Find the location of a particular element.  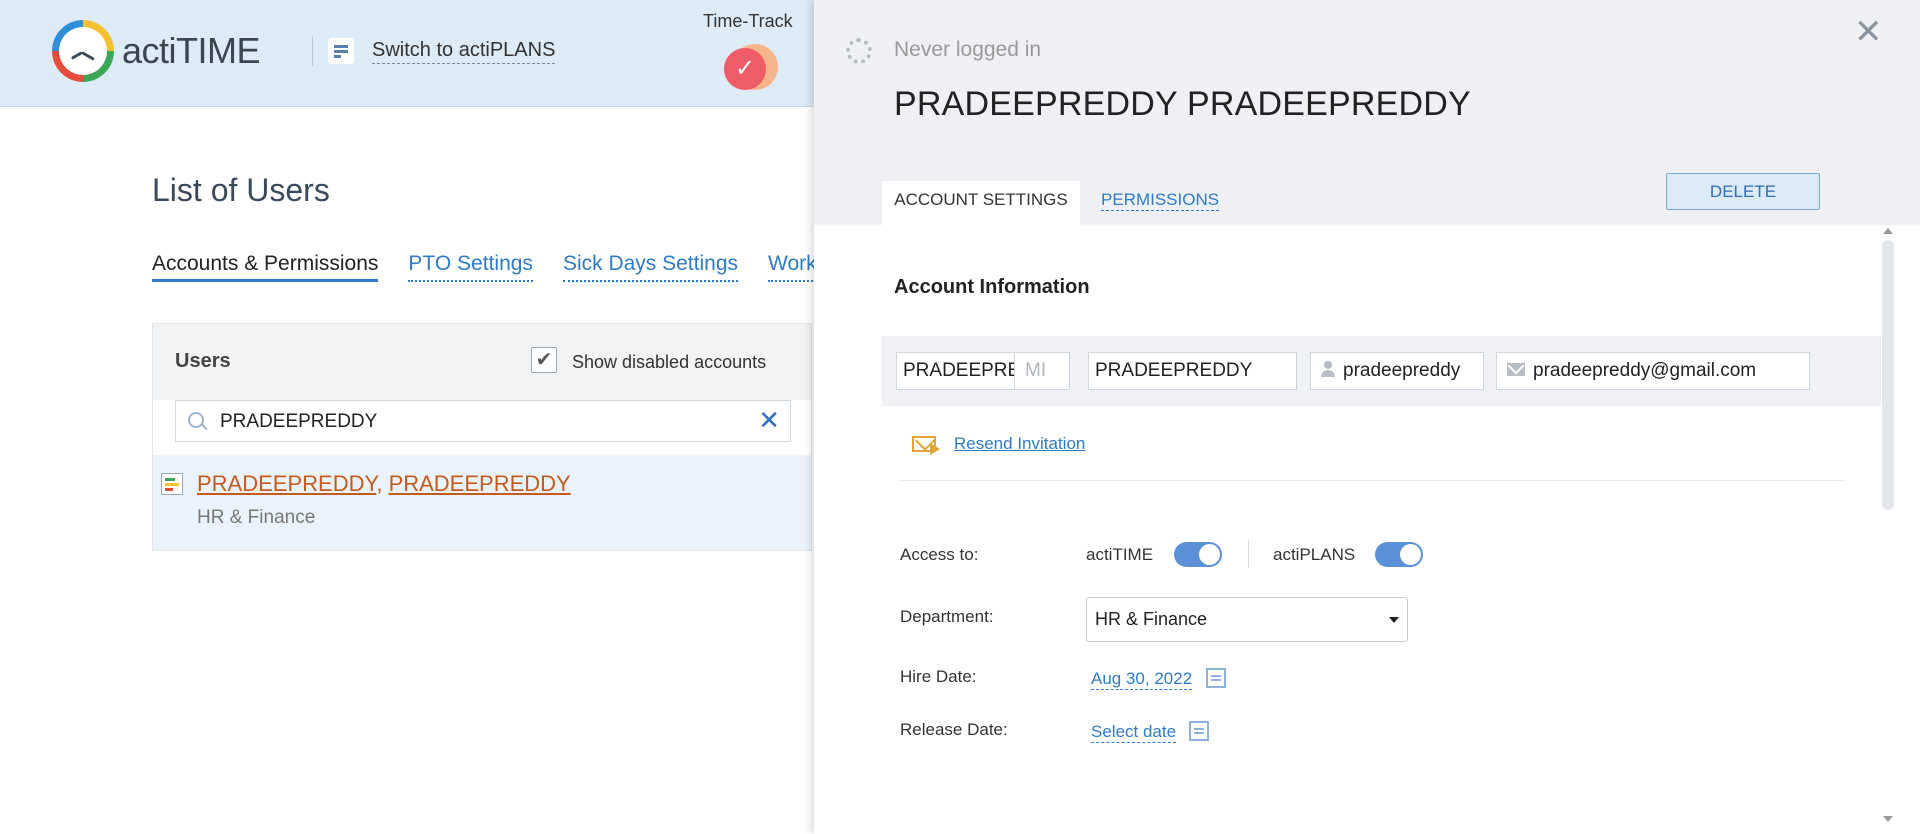

middle-initial-field: MI is located at coordinates (1042, 371).